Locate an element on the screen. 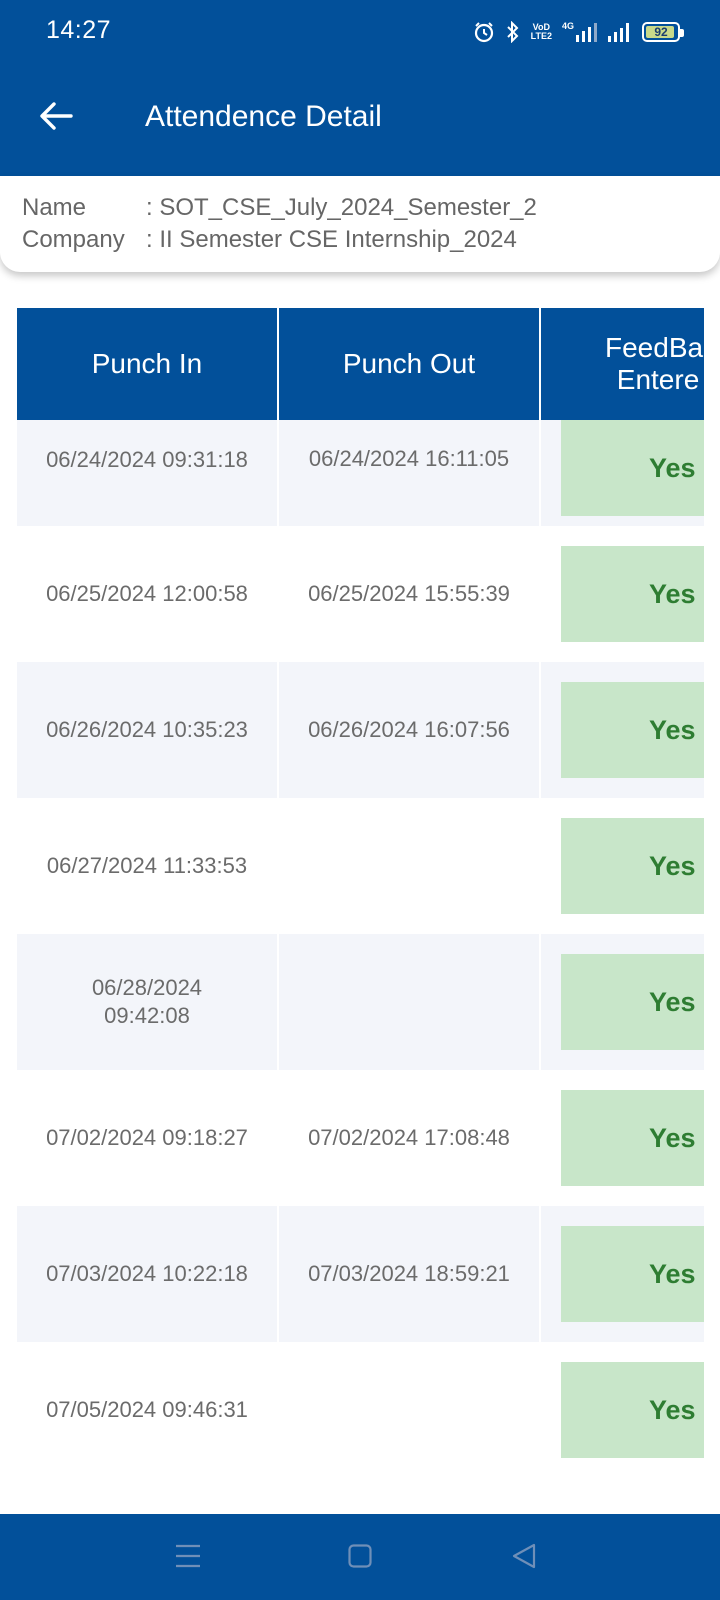 This screenshot has width=720, height=1600. back-button is located at coordinates (56, 118).